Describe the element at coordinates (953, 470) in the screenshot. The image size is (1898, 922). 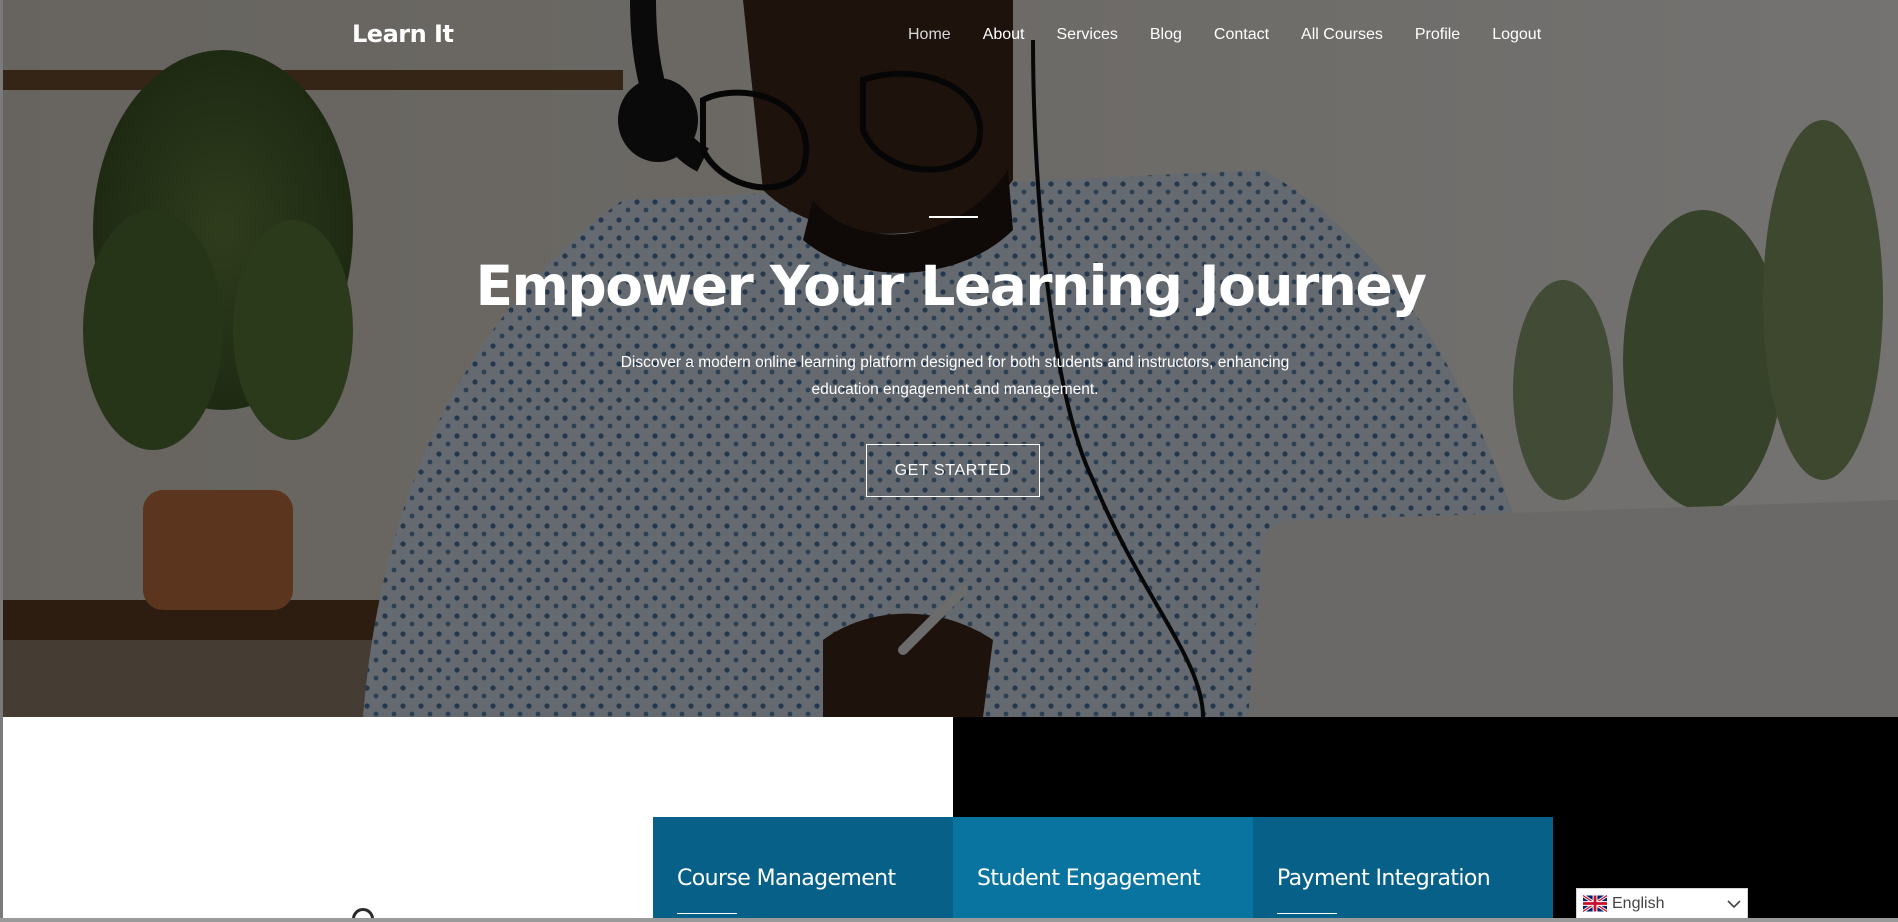
I see `get-started-button: GET STARTED` at that location.